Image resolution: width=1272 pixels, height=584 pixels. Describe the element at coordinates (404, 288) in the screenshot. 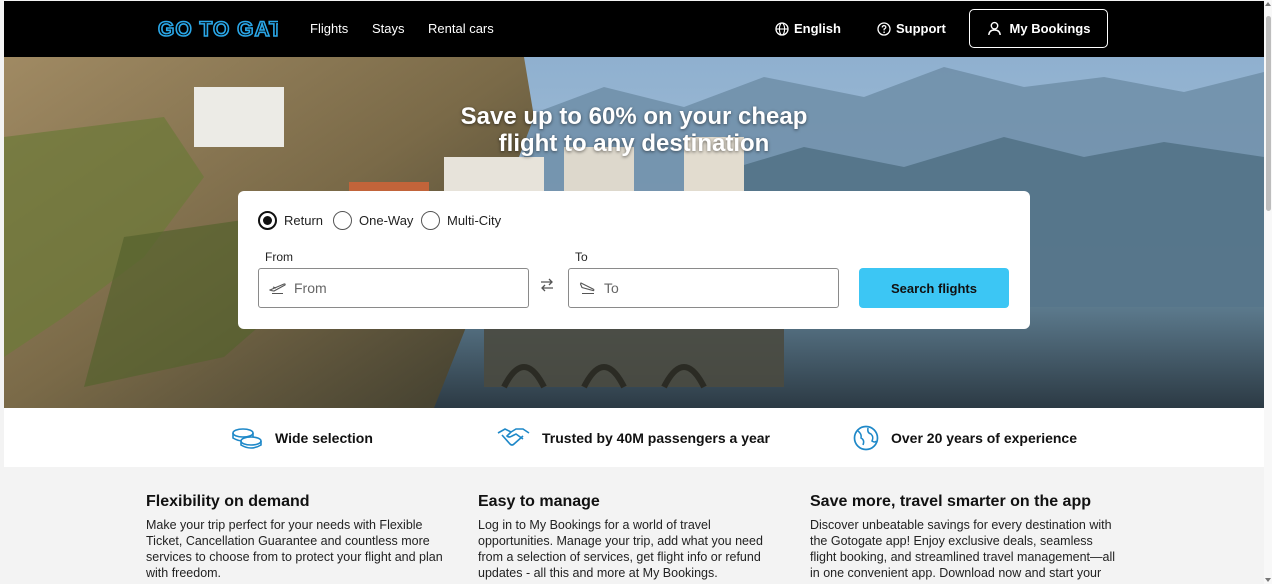

I see `from-input` at that location.